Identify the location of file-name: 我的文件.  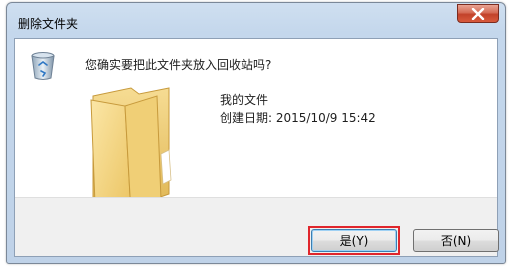
(244, 100).